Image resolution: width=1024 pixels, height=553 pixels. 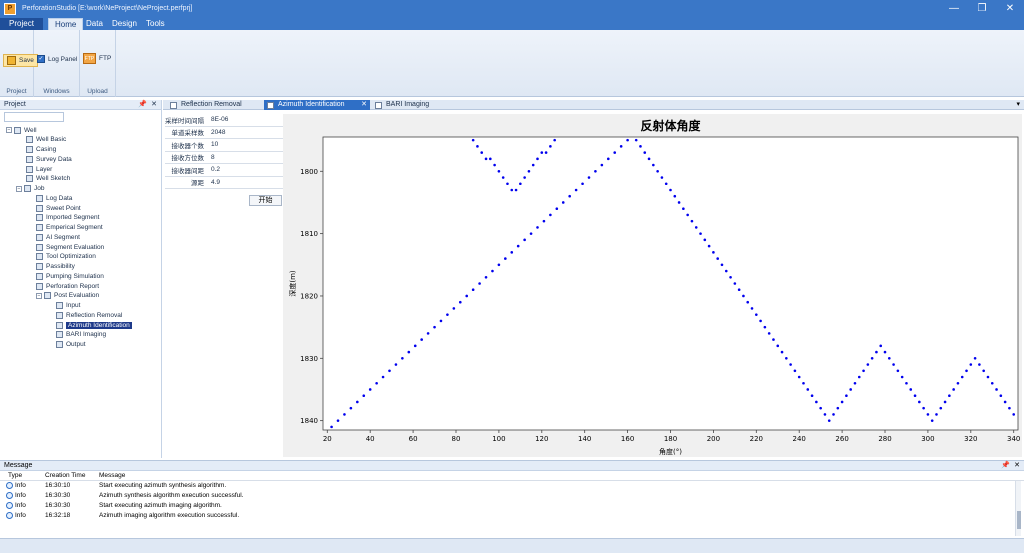 What do you see at coordinates (364, 105) in the screenshot?
I see `tab-close-icon: ✕` at bounding box center [364, 105].